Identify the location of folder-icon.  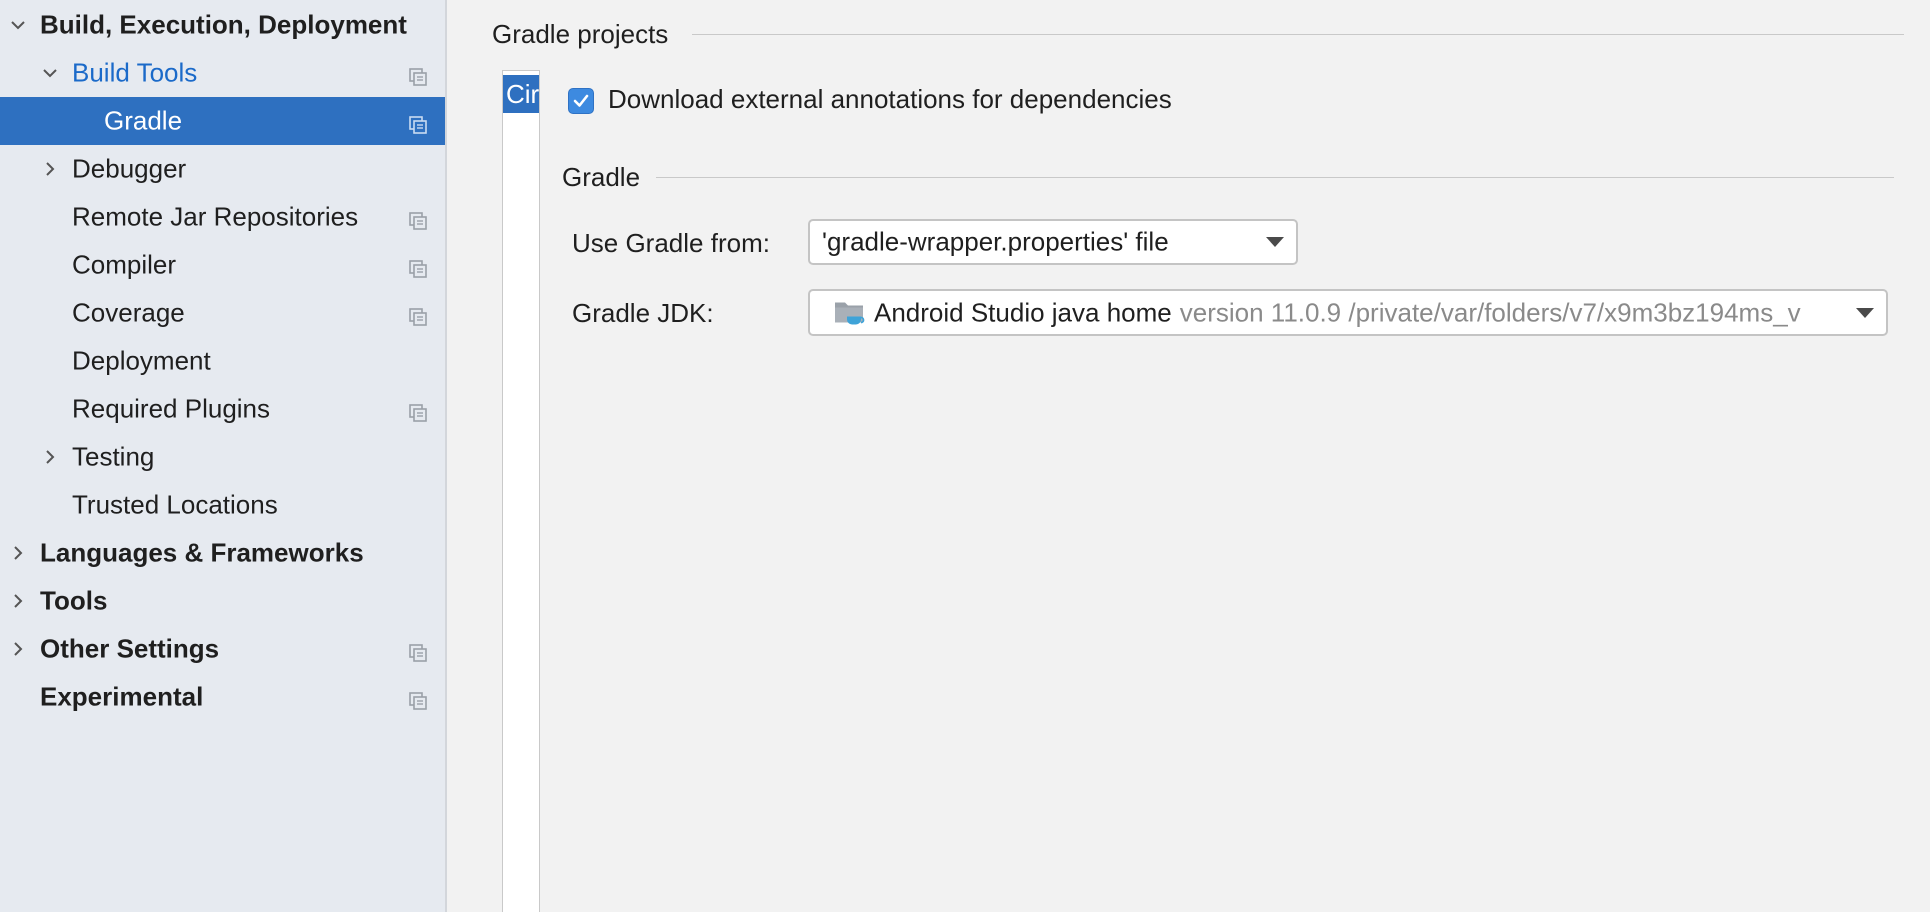
(850, 313).